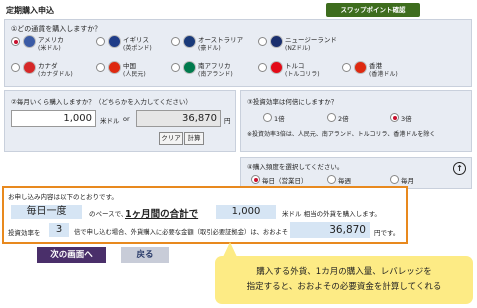  I want to click on summary-frequency-value: 毎日一度, so click(46, 212).